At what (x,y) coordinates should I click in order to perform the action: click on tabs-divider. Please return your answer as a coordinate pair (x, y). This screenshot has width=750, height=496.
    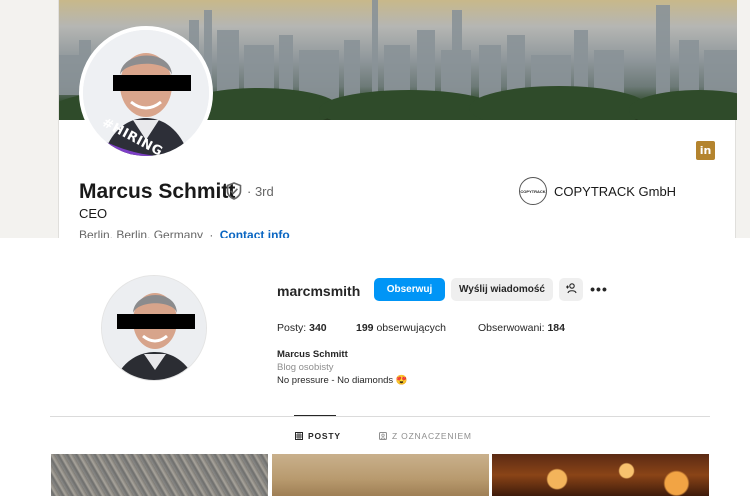
    Looking at the image, I should click on (380, 416).